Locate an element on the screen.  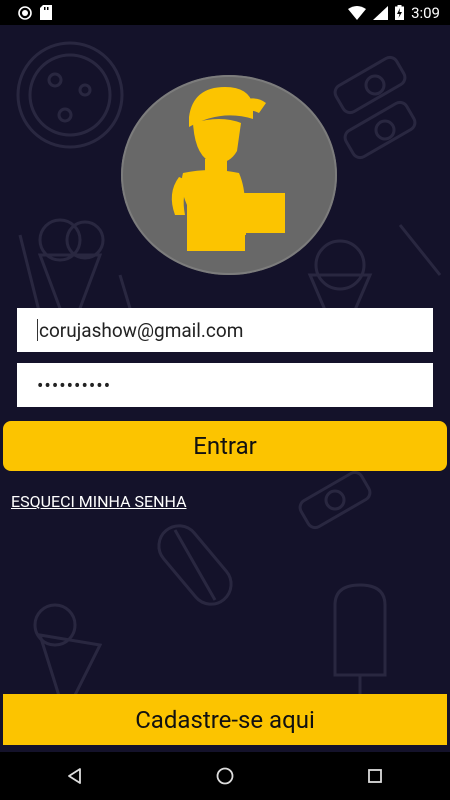
recents-icon is located at coordinates (375, 776).